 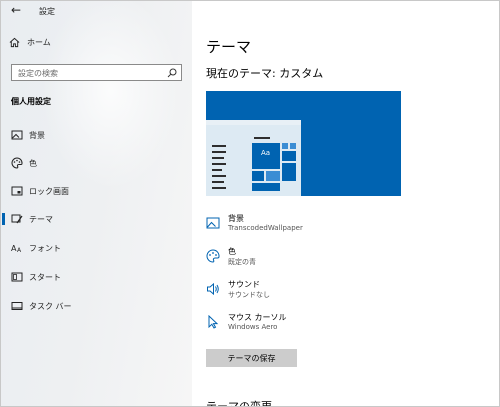 I want to click on sound-option: サウンド サウンドなし, so click(x=306, y=293).